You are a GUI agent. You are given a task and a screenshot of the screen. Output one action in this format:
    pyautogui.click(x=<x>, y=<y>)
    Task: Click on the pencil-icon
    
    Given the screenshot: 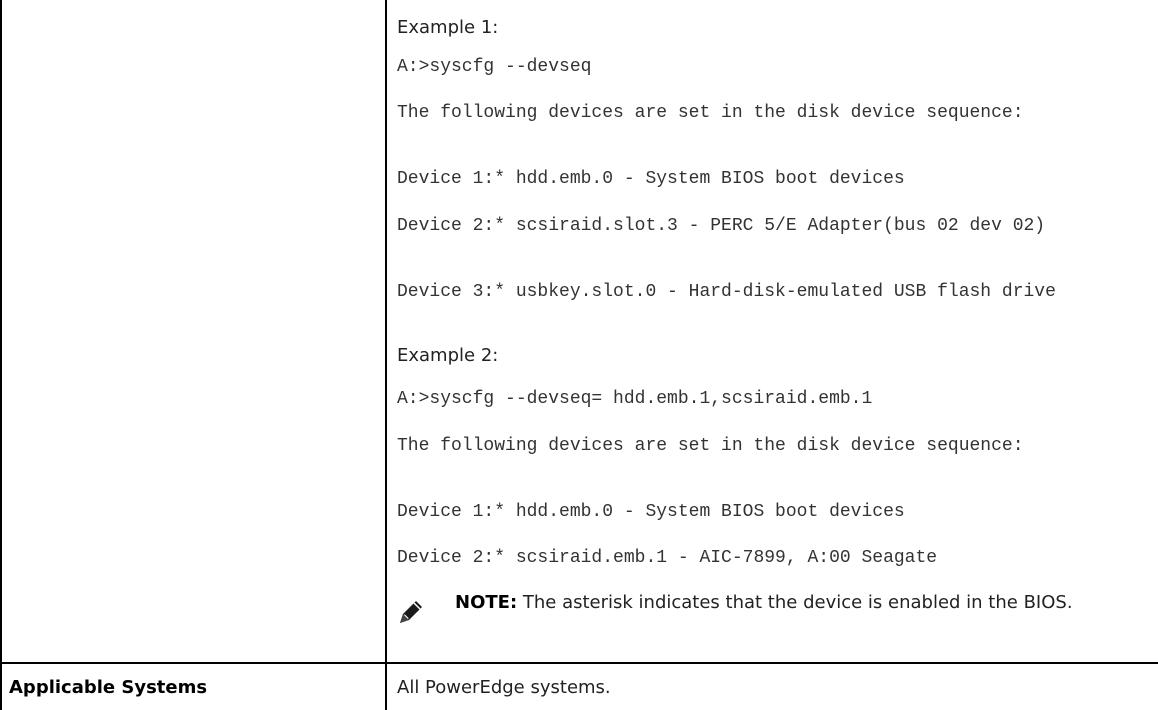 What is the action you would take?
    pyautogui.click(x=411, y=612)
    